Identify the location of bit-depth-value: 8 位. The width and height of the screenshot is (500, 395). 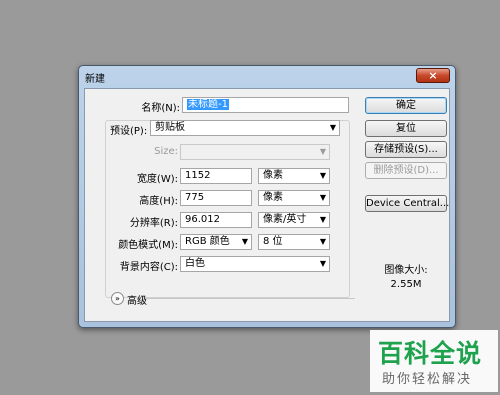
(273, 241).